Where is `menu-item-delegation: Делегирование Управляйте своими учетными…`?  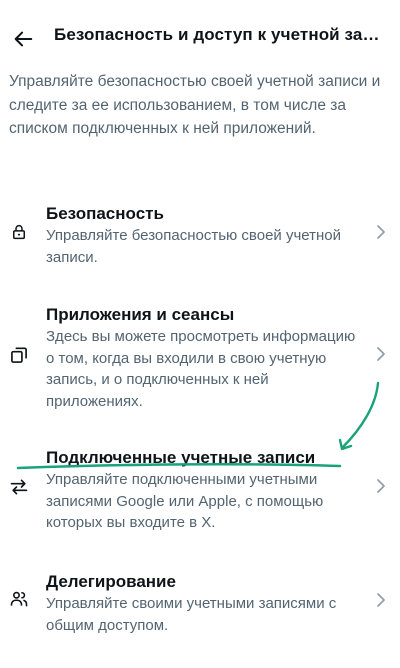
menu-item-delegation: Делегирование Управляйте своими учетными… is located at coordinates (200, 603).